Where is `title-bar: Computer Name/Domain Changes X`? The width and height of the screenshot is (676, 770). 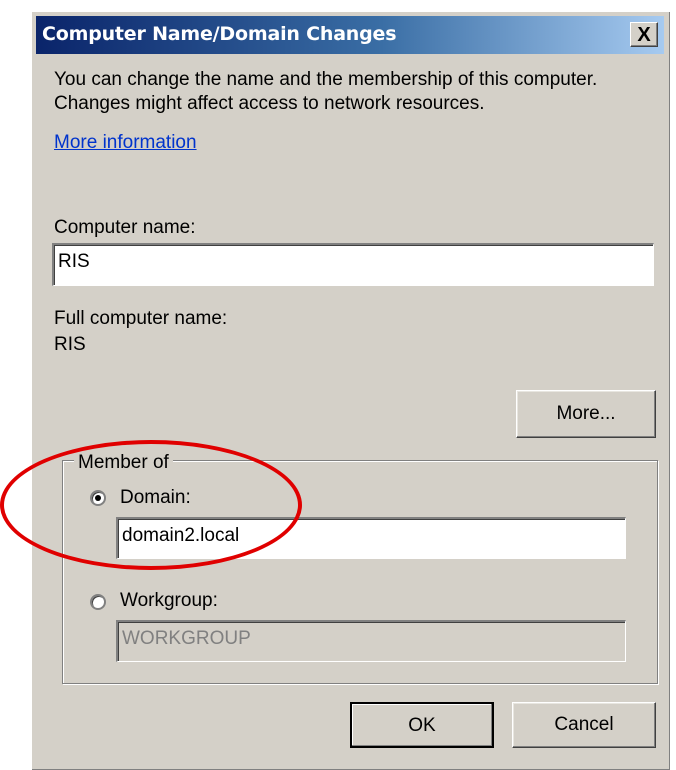
title-bar: Computer Name/Domain Changes X is located at coordinates (350, 35).